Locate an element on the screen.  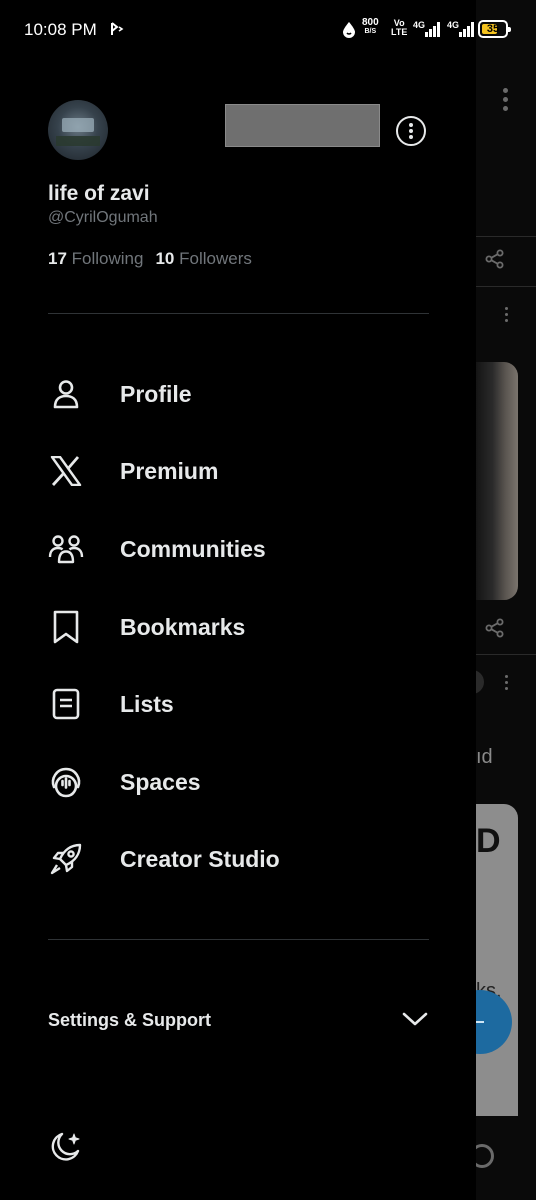
menu-item-label: Bookmarks is located at coordinates (183, 626).